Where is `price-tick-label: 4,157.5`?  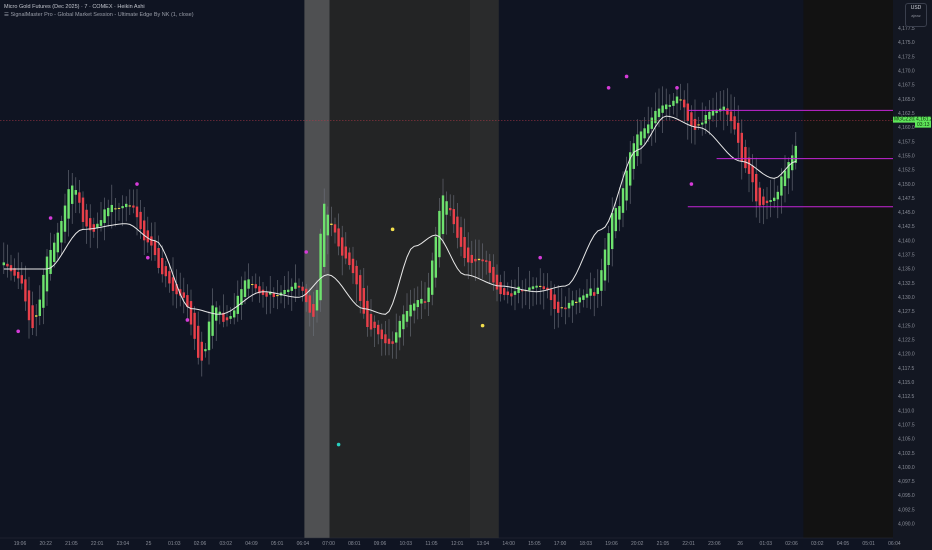
price-tick-label: 4,157.5 is located at coordinates (906, 142).